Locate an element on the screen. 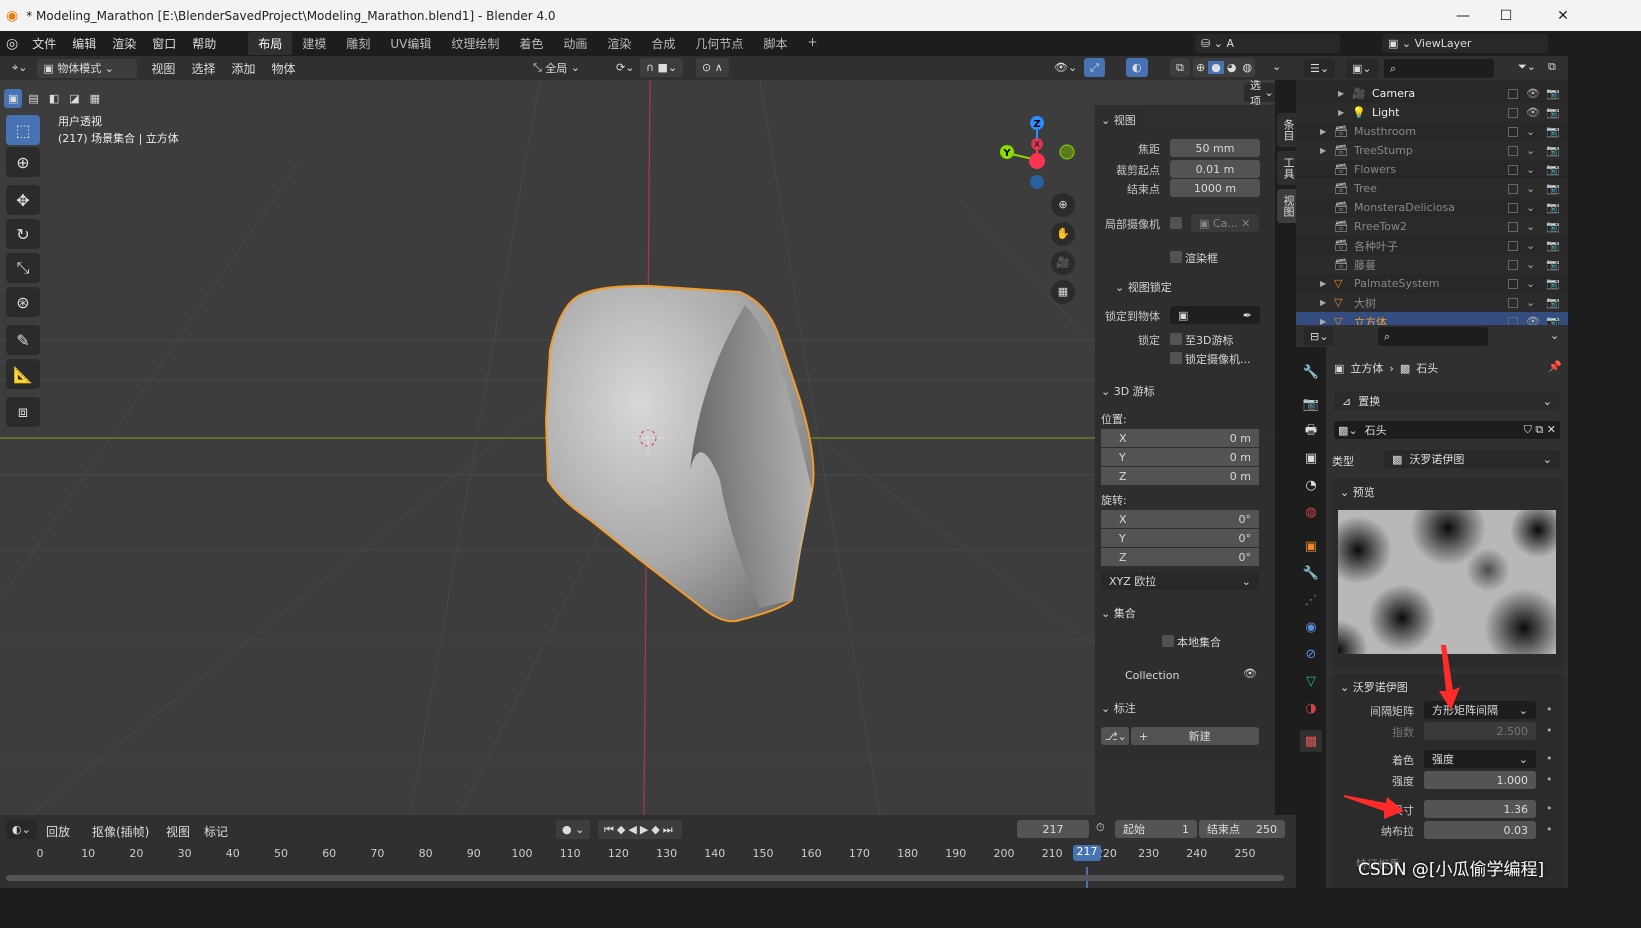 The image size is (1641, 928). sidebar-tab: 条目 is located at coordinates (1286, 130).